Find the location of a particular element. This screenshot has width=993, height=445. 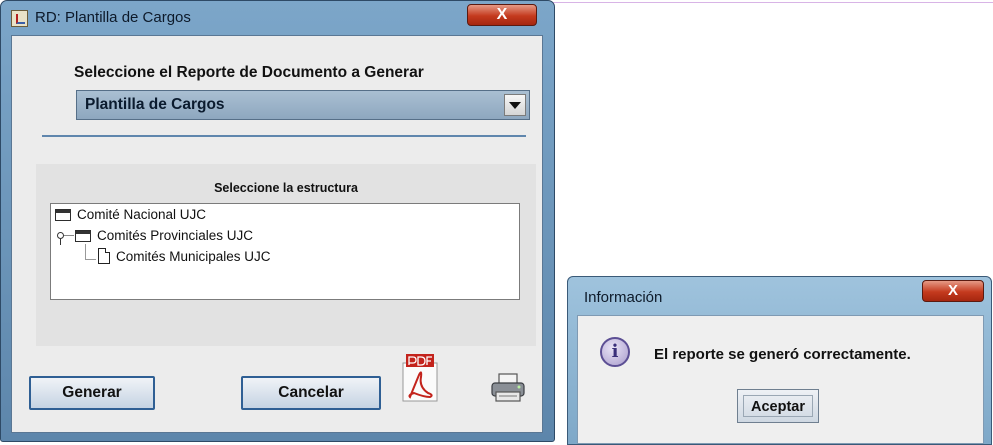

structure-label: Seleccione la estructura is located at coordinates (286, 188).